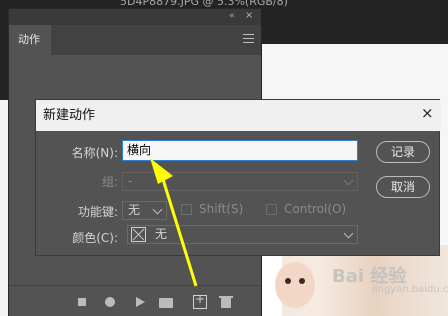  What do you see at coordinates (403, 187) in the screenshot?
I see `cancel-button: 取消` at bounding box center [403, 187].